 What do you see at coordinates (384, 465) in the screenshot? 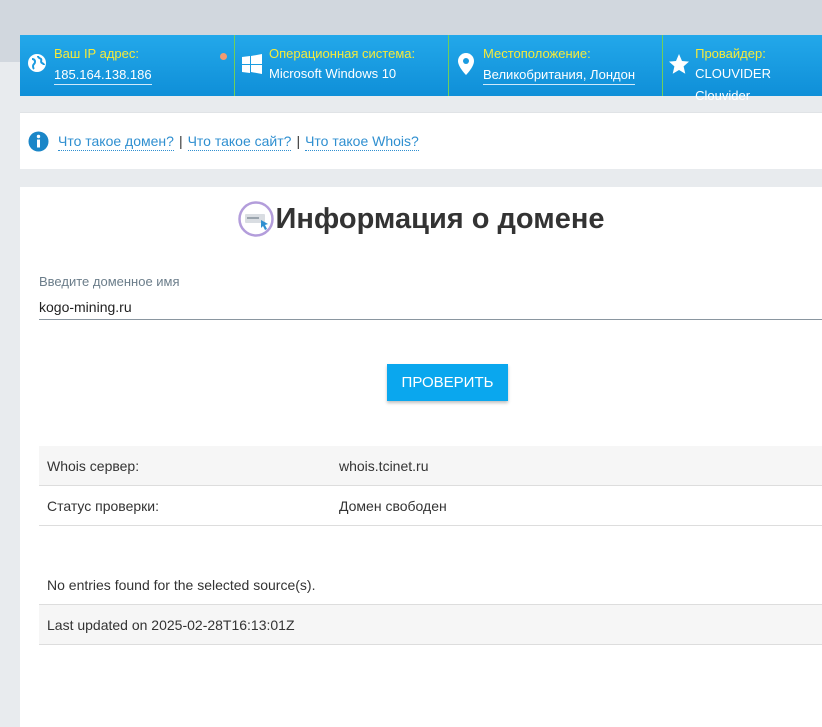
I see `row-value: whois.tcinet.ru` at bounding box center [384, 465].